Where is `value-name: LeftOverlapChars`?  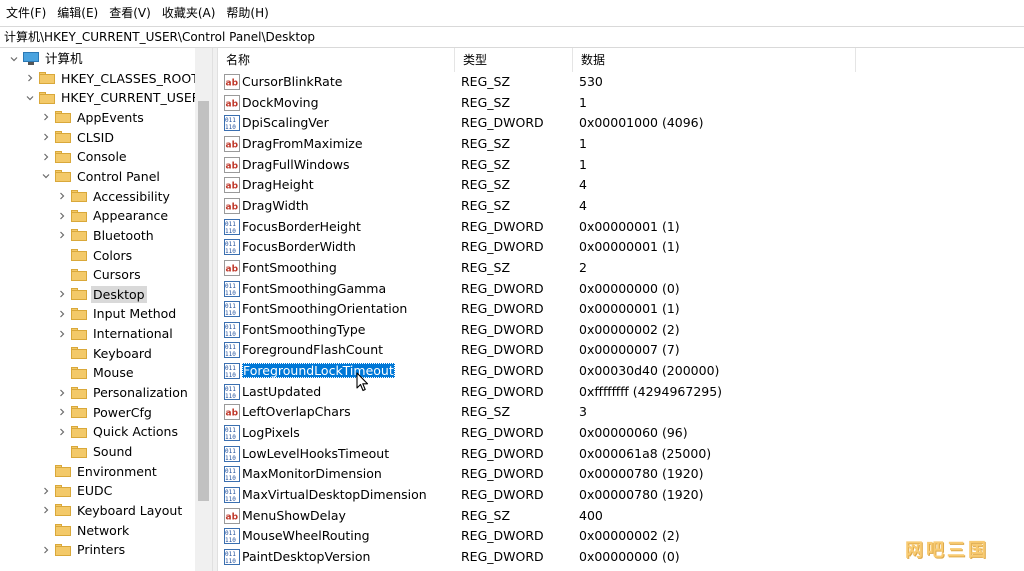 value-name: LeftOverlapChars is located at coordinates (296, 411).